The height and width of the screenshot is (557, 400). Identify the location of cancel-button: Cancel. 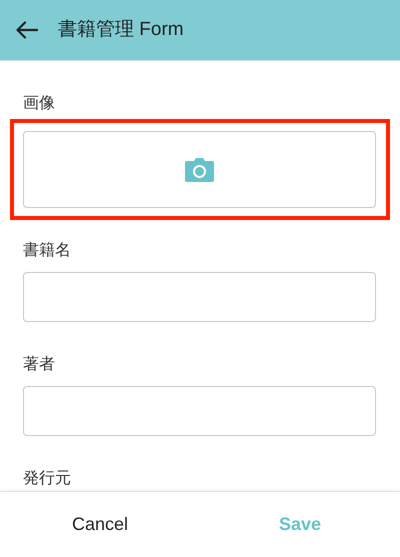
(100, 524).